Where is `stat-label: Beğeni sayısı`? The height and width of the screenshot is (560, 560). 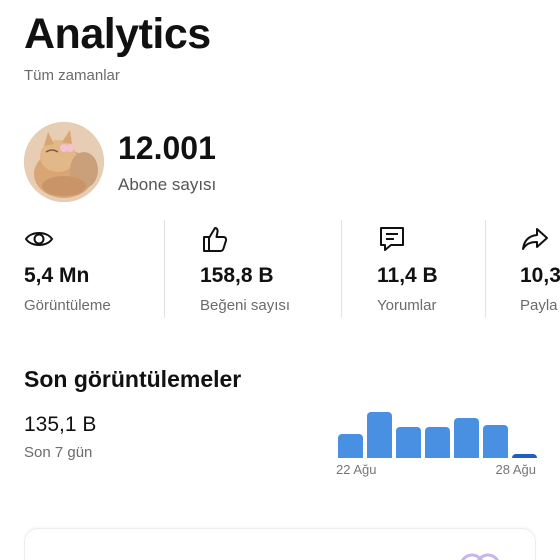
stat-label: Beğeni sayısı is located at coordinates (245, 305).